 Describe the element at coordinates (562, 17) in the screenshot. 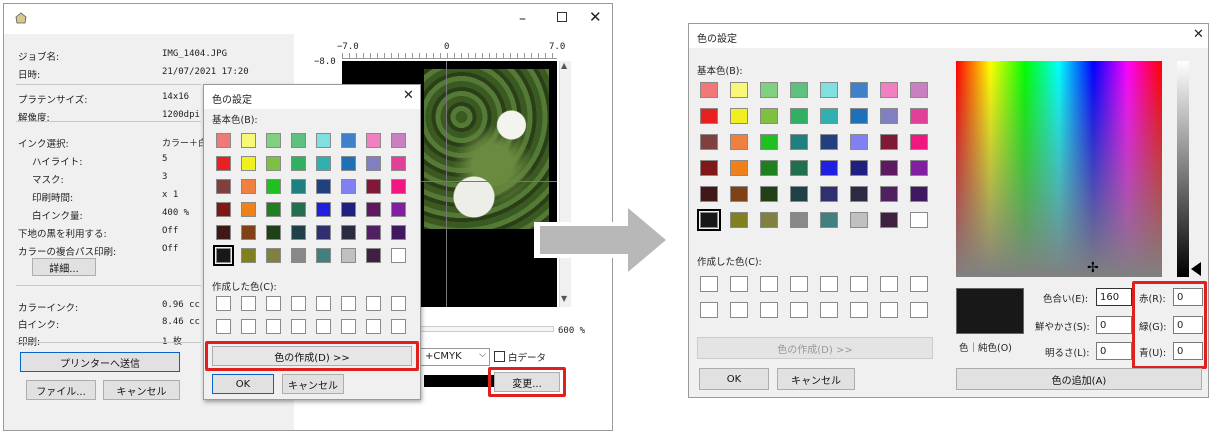

I see `maximize-button` at that location.